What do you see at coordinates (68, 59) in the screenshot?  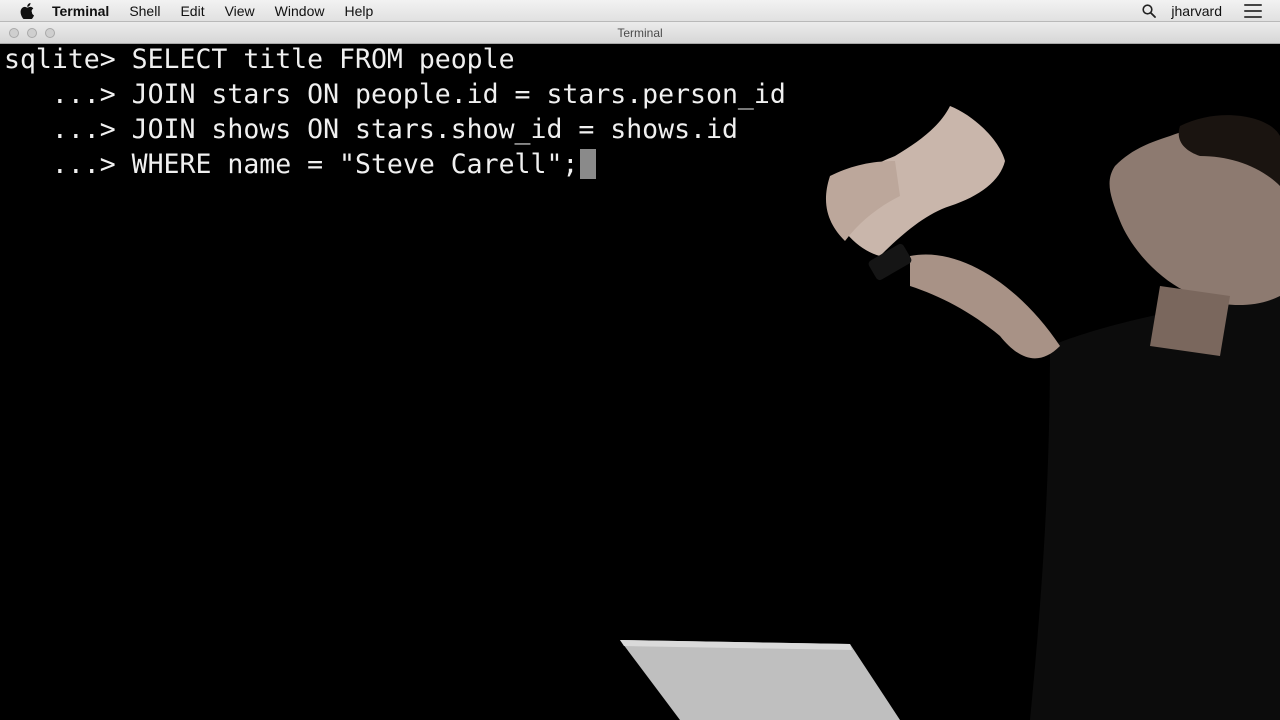 I see `sqlite-prompt: sqlite>` at bounding box center [68, 59].